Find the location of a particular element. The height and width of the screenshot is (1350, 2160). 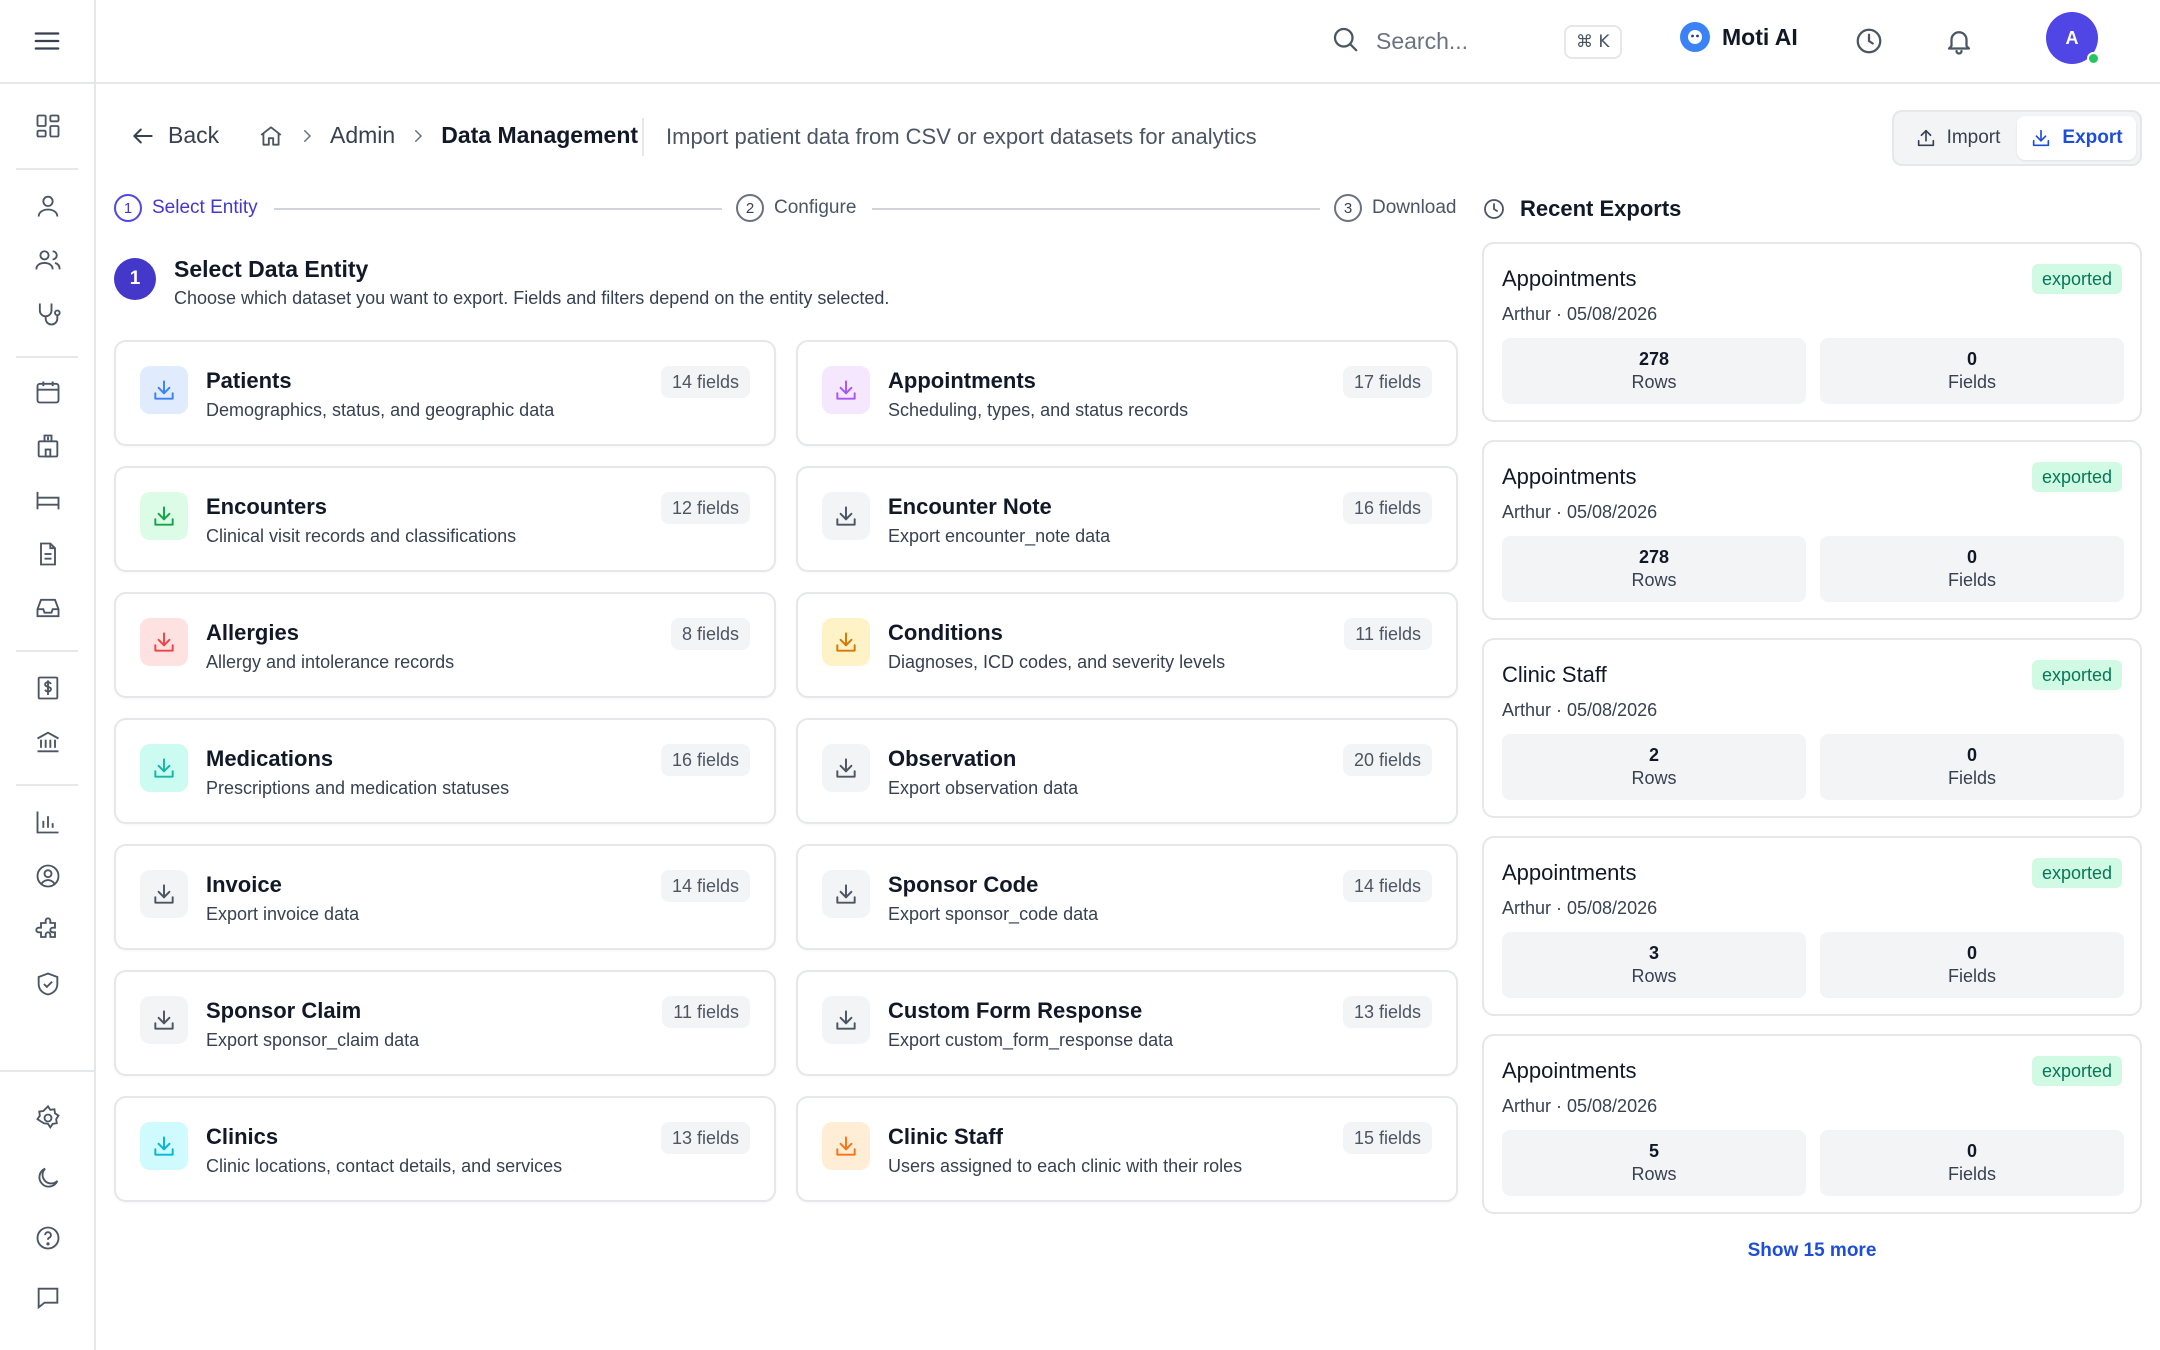

entity-title: Conditions is located at coordinates (945, 632).